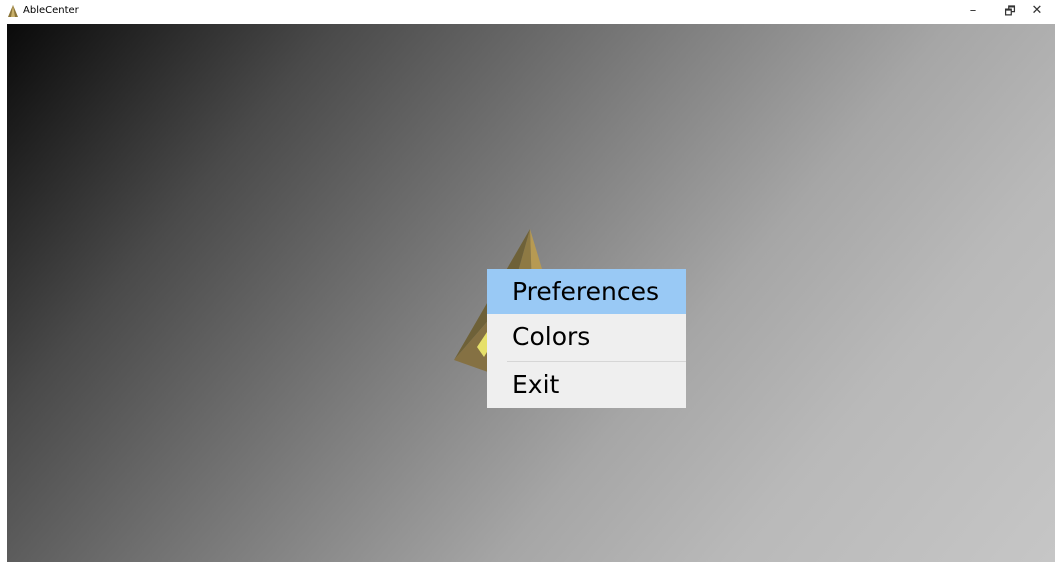  I want to click on app-logo-icon, so click(13, 11).